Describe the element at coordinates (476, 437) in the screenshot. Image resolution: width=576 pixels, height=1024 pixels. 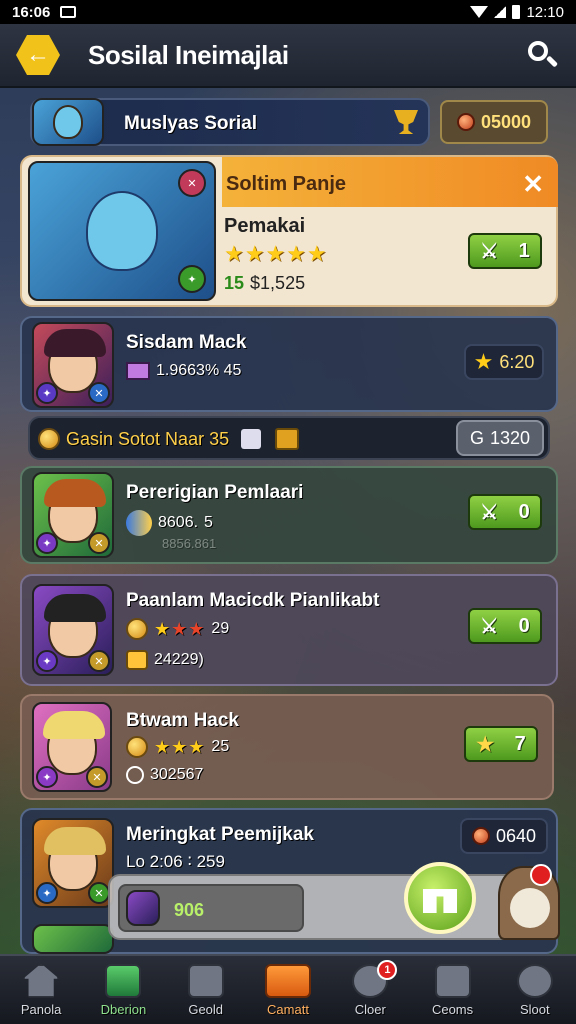
I see `gold-bar-prefix: G` at that location.